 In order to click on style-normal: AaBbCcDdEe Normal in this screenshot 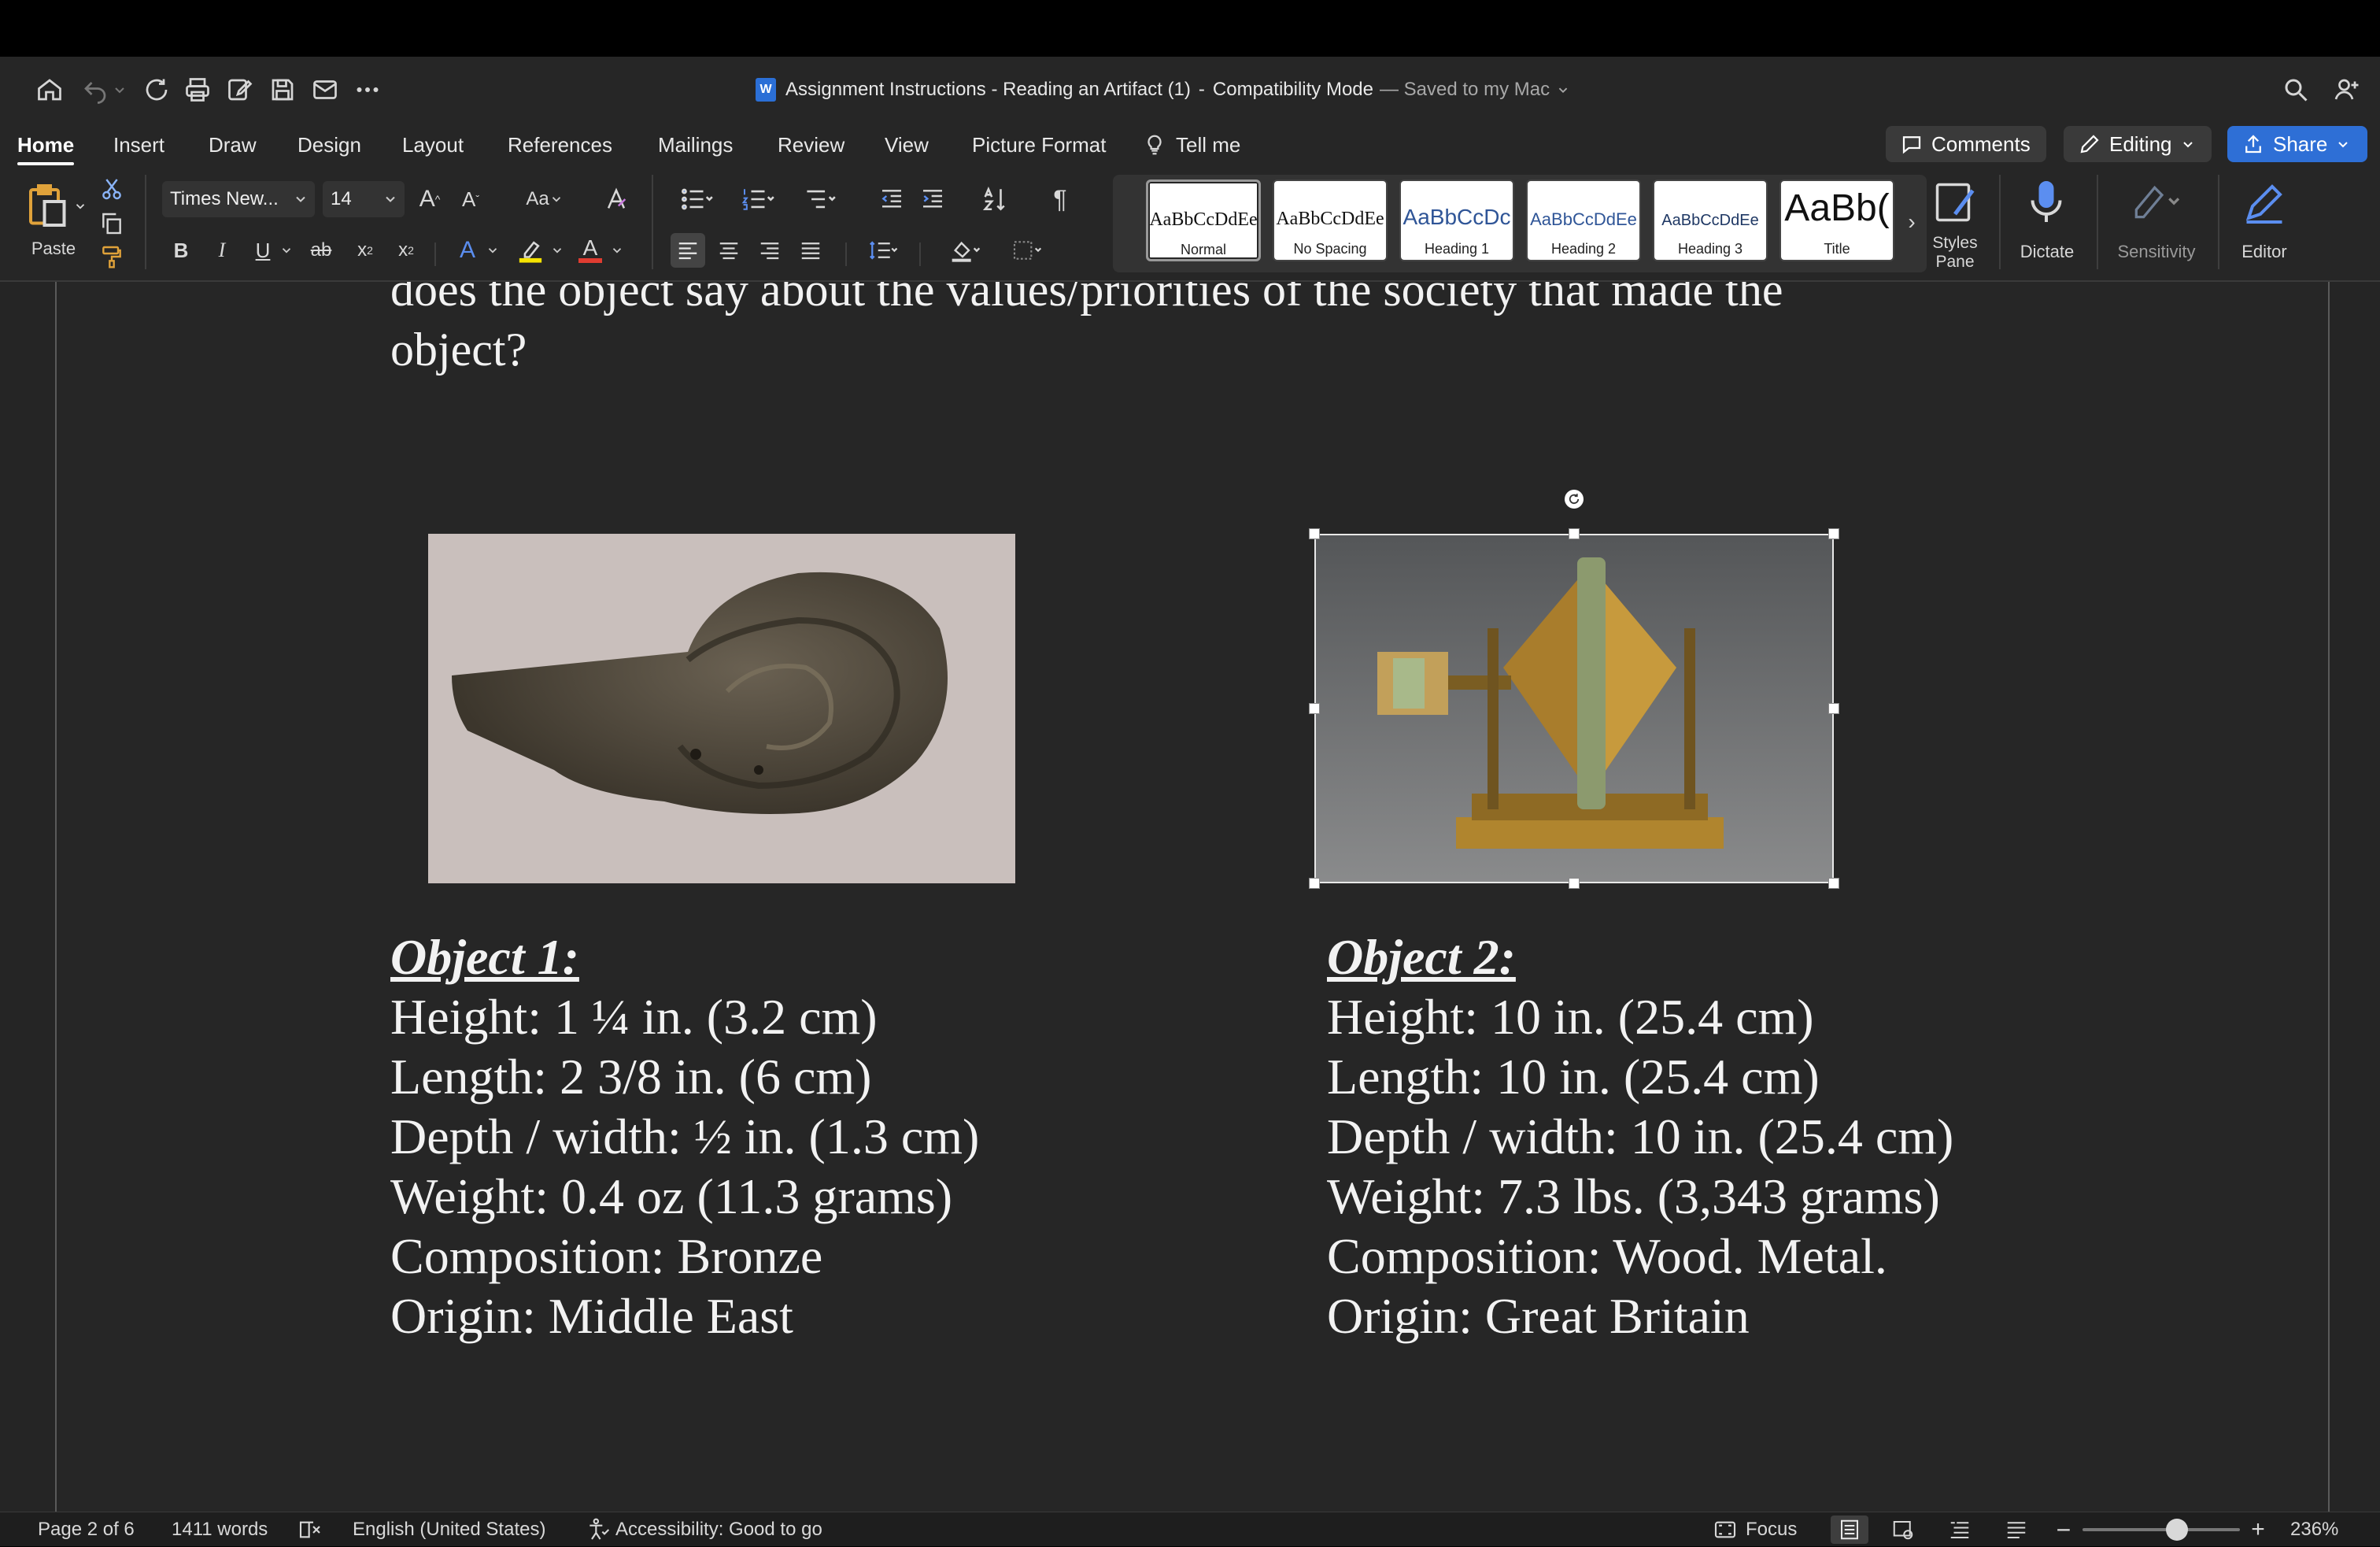, I will do `click(1203, 220)`.